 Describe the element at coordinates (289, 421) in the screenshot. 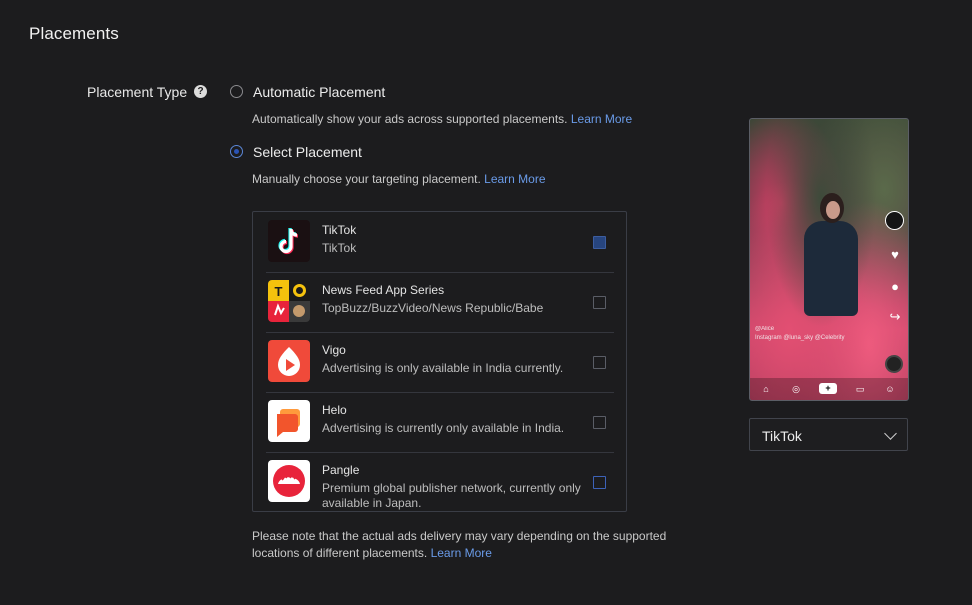

I see `helo-logo-icon` at that location.